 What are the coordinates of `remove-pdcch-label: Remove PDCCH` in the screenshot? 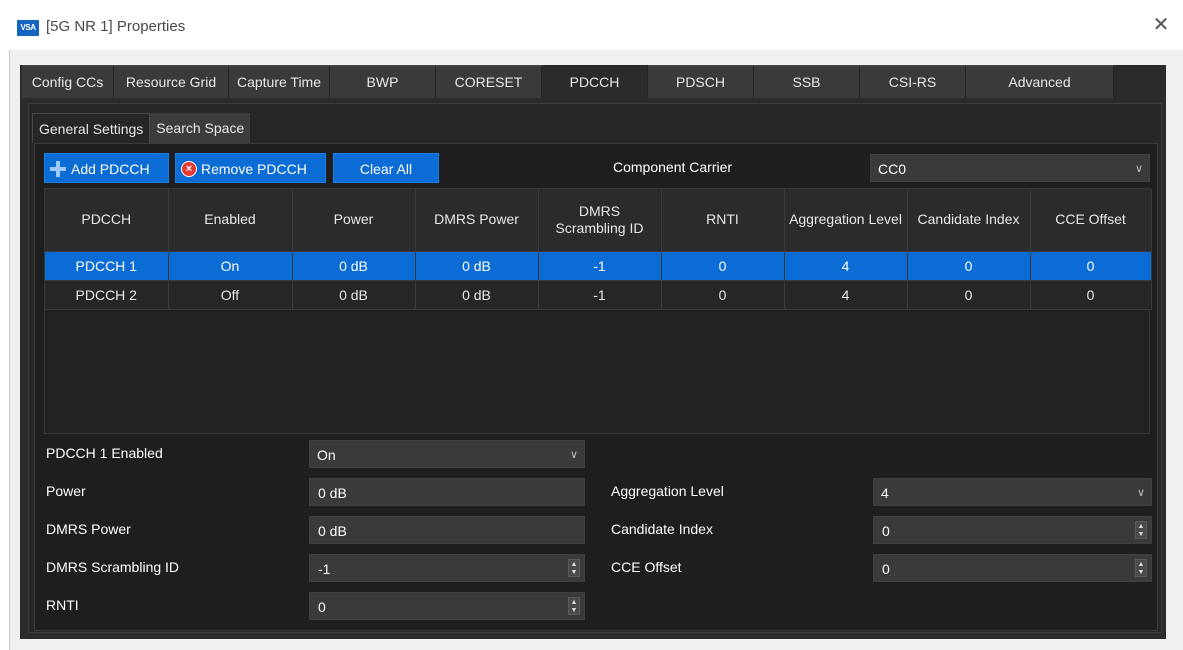 It's located at (254, 169).